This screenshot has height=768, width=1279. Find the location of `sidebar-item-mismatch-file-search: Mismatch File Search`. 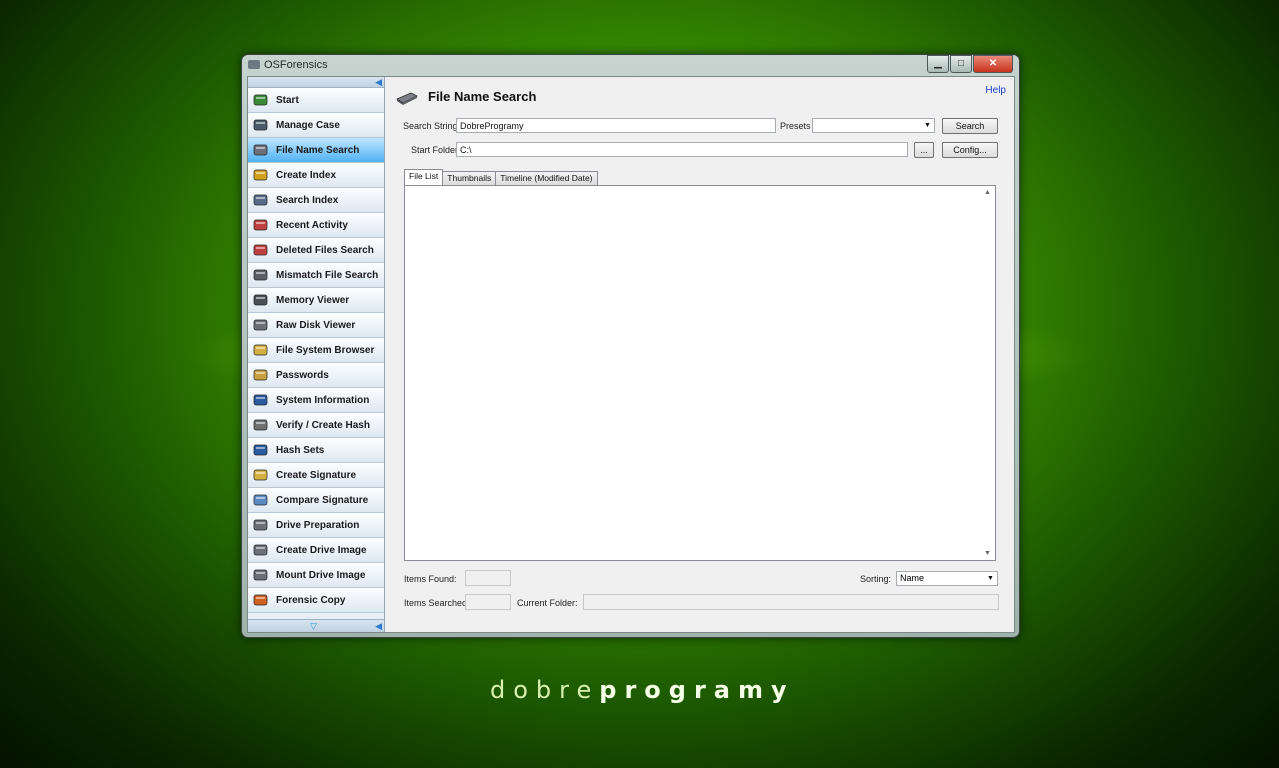

sidebar-item-mismatch-file-search: Mismatch File Search is located at coordinates (316, 275).